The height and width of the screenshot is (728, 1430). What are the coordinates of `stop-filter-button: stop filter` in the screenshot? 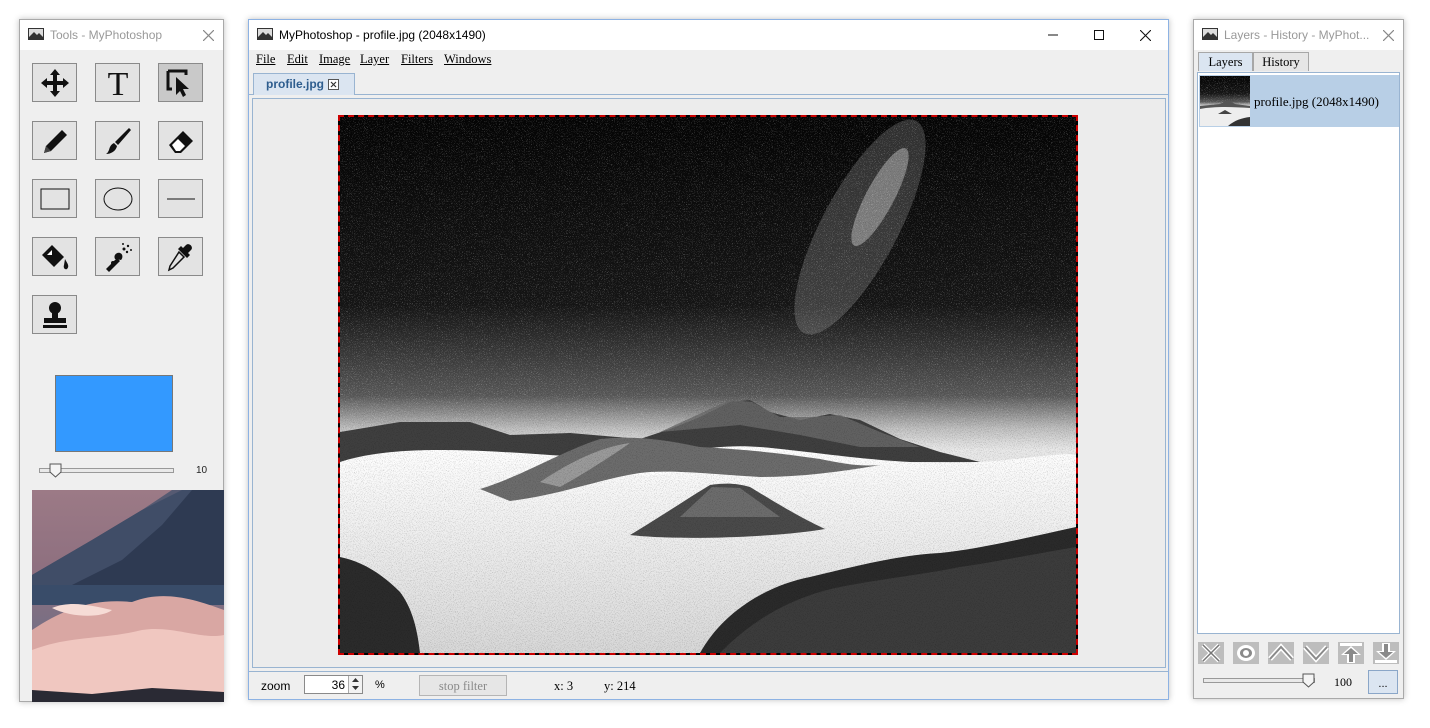 It's located at (463, 685).